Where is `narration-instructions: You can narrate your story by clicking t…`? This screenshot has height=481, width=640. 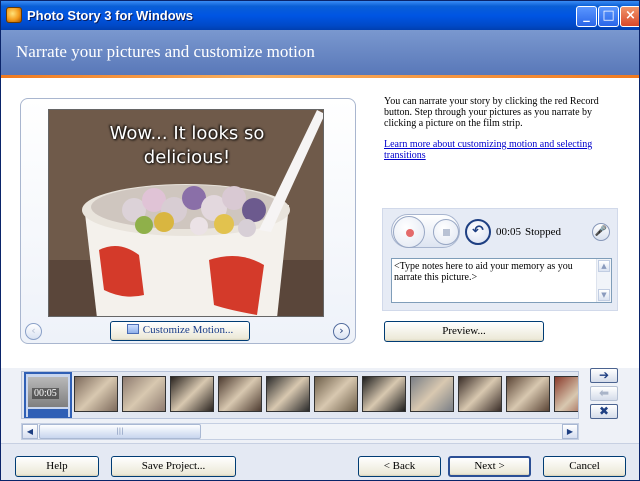 narration-instructions: You can narrate your story by clicking t… is located at coordinates (491, 112).